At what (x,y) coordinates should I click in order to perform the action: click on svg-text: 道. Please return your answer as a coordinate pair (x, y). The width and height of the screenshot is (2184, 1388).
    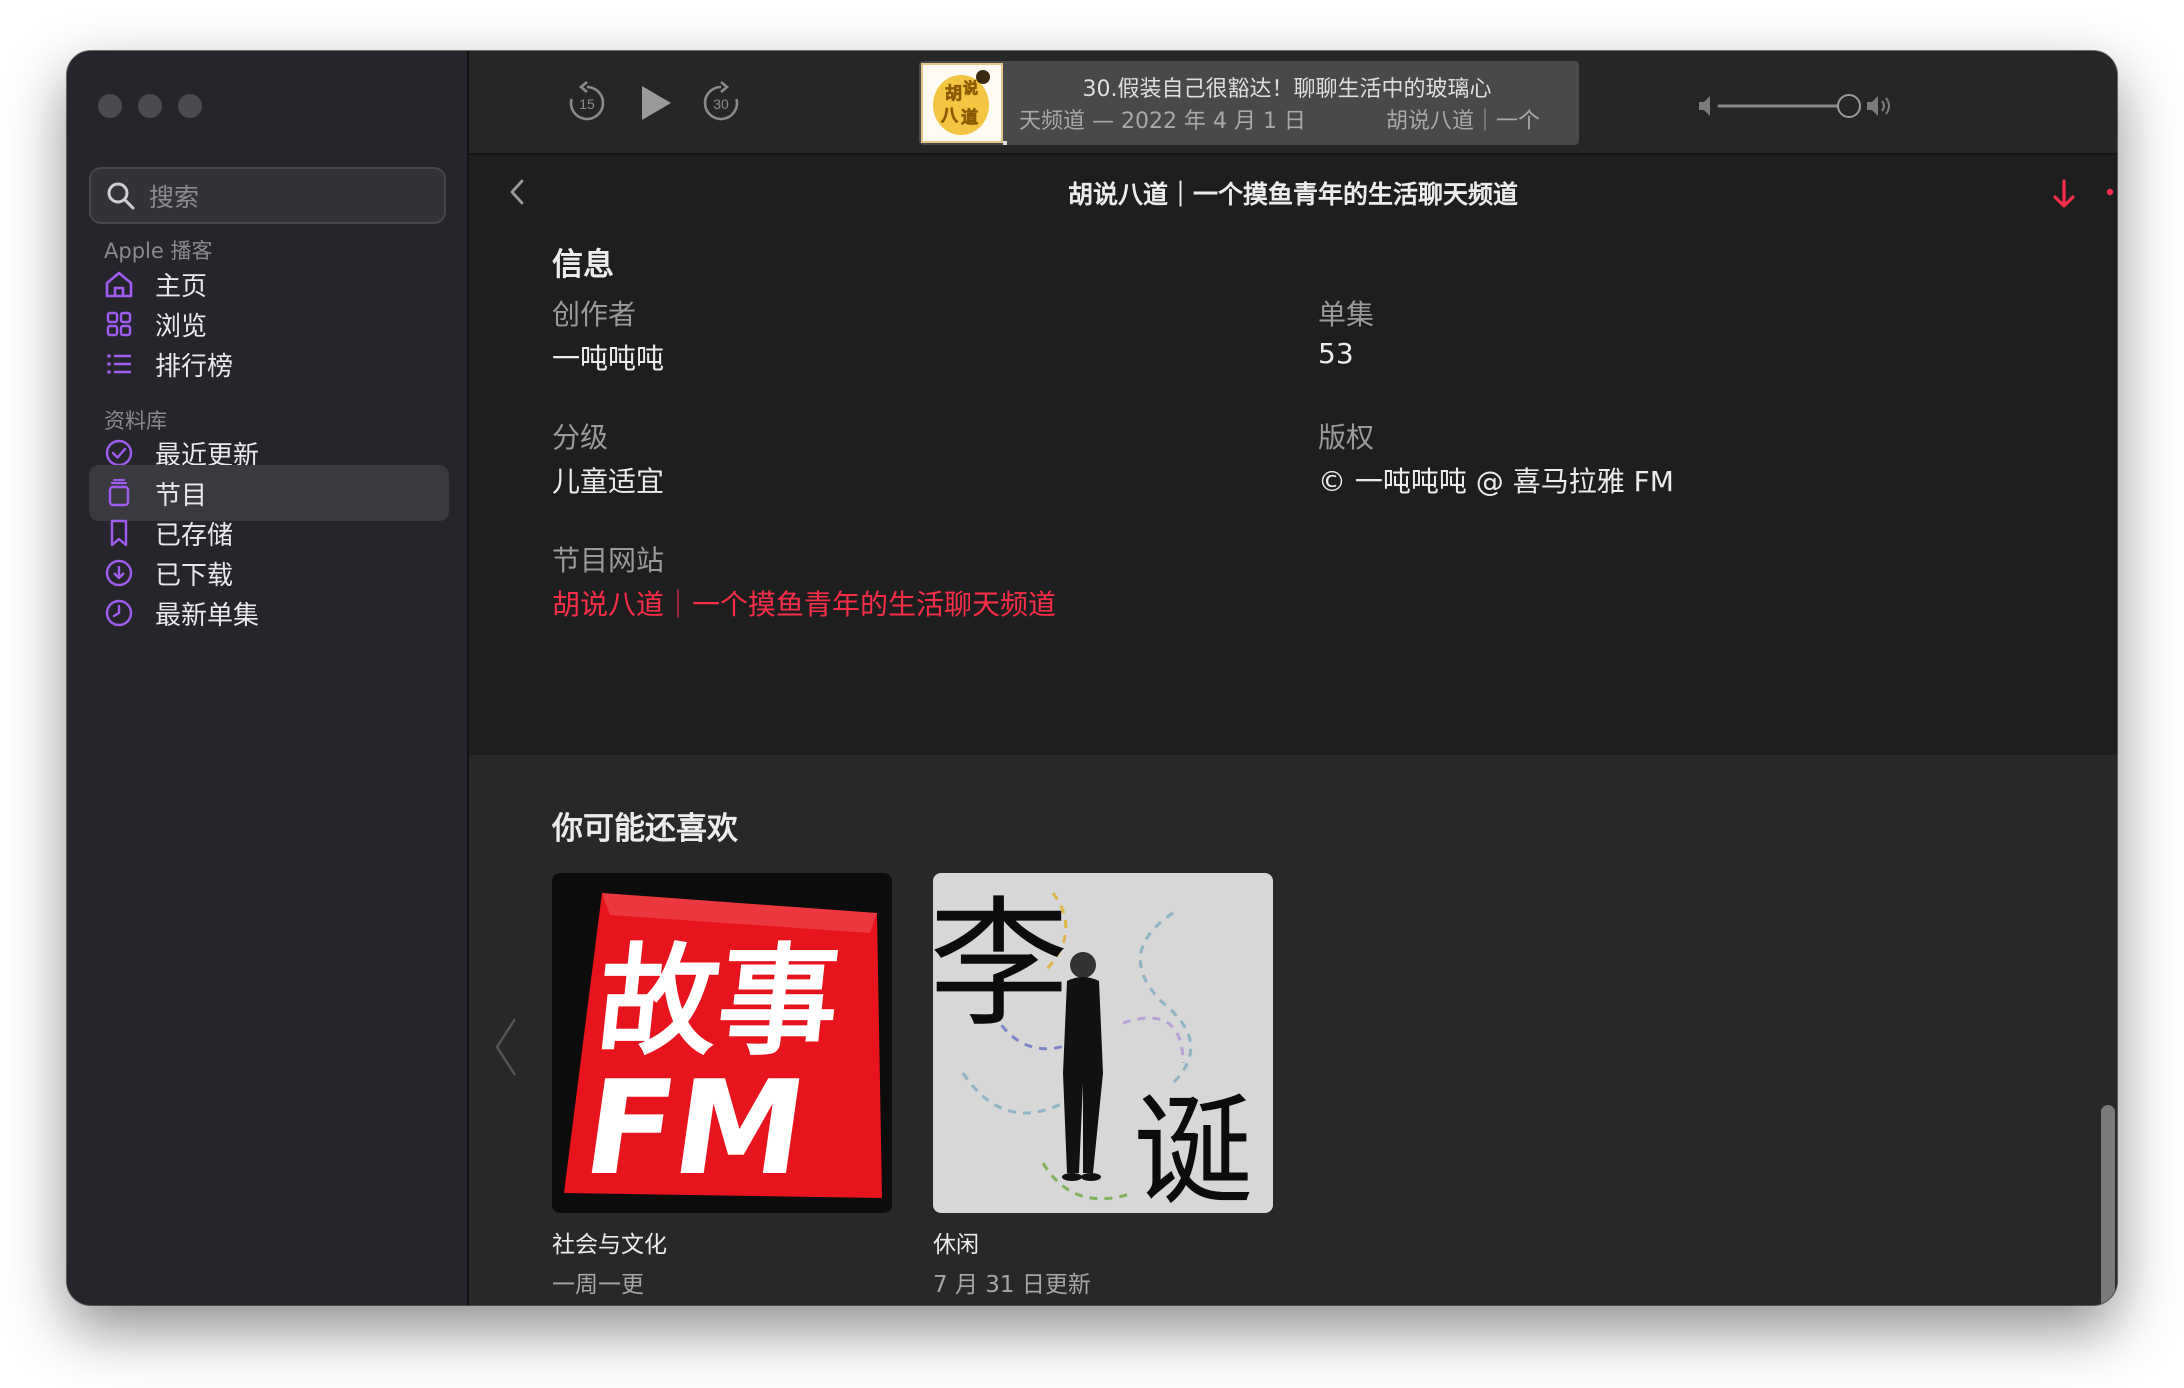
    Looking at the image, I should click on (969, 117).